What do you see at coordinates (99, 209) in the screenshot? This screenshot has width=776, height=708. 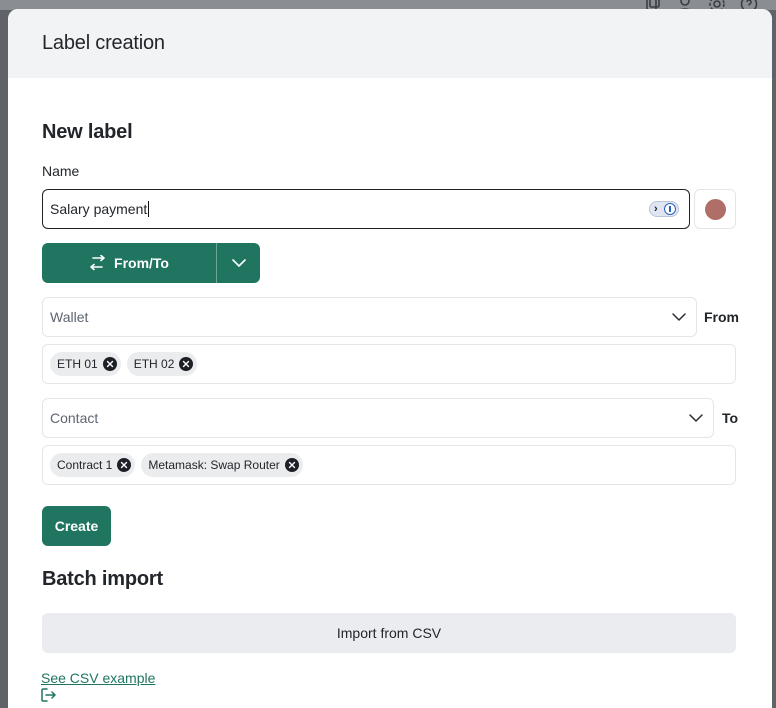 I see `label-name-value: Salary payment` at bounding box center [99, 209].